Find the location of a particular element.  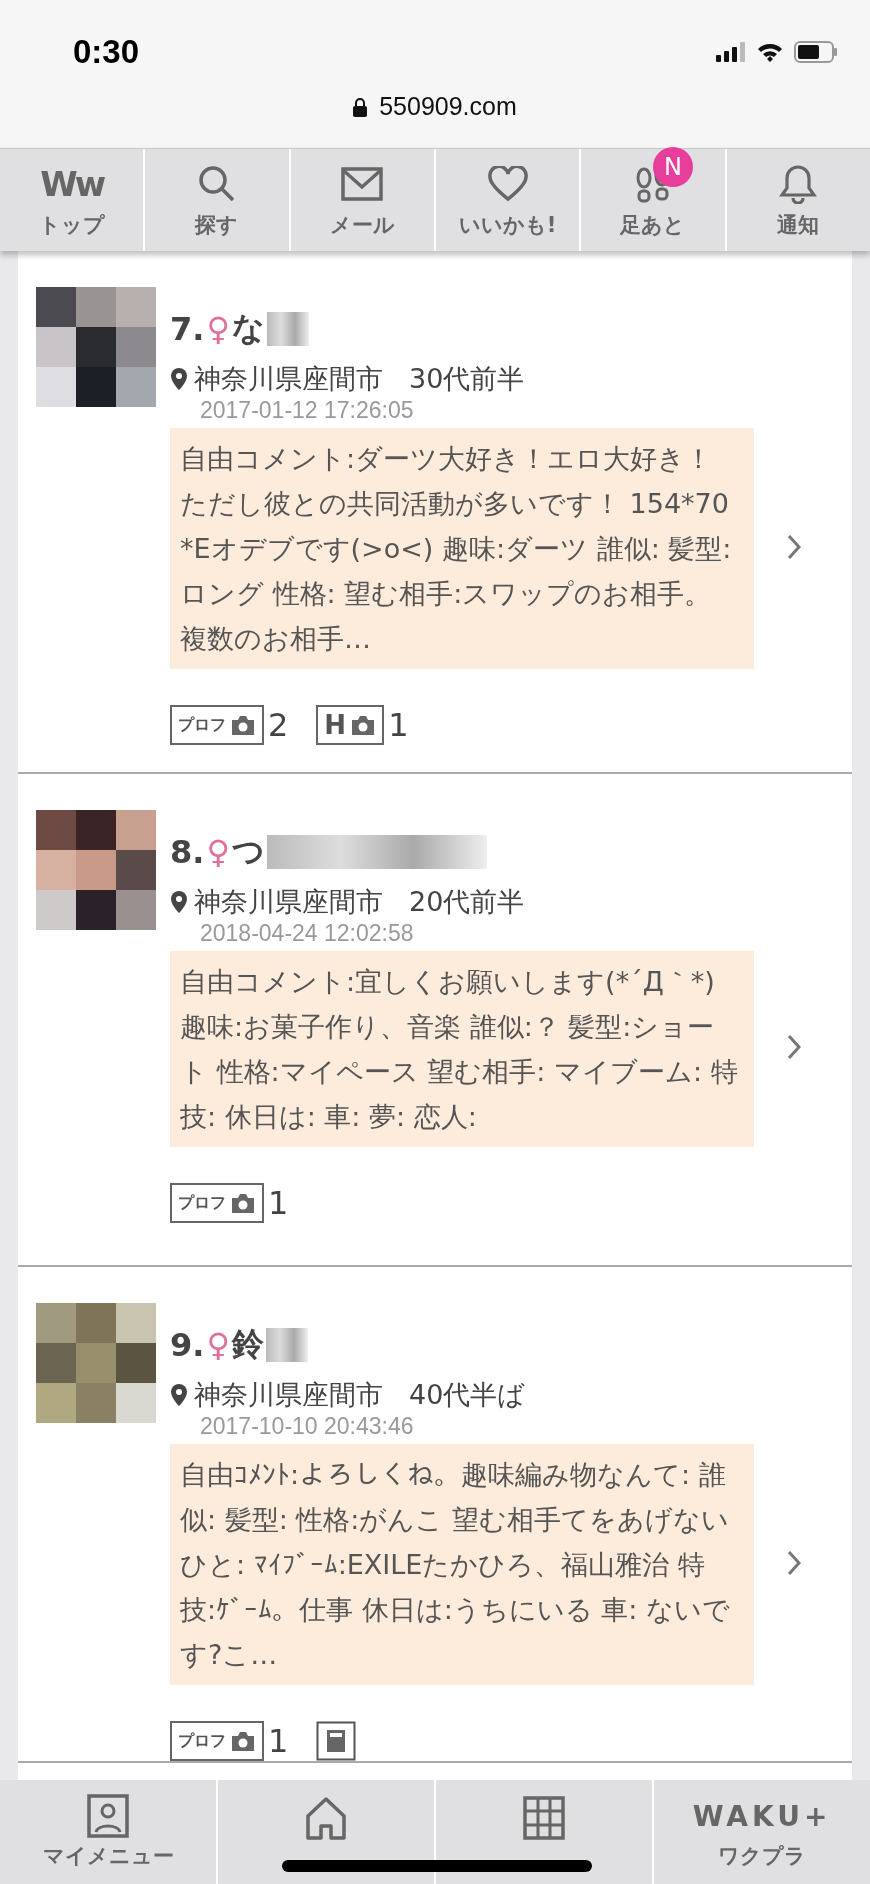

login-date: 2017-10-10 20:43:46 is located at coordinates (307, 1426).